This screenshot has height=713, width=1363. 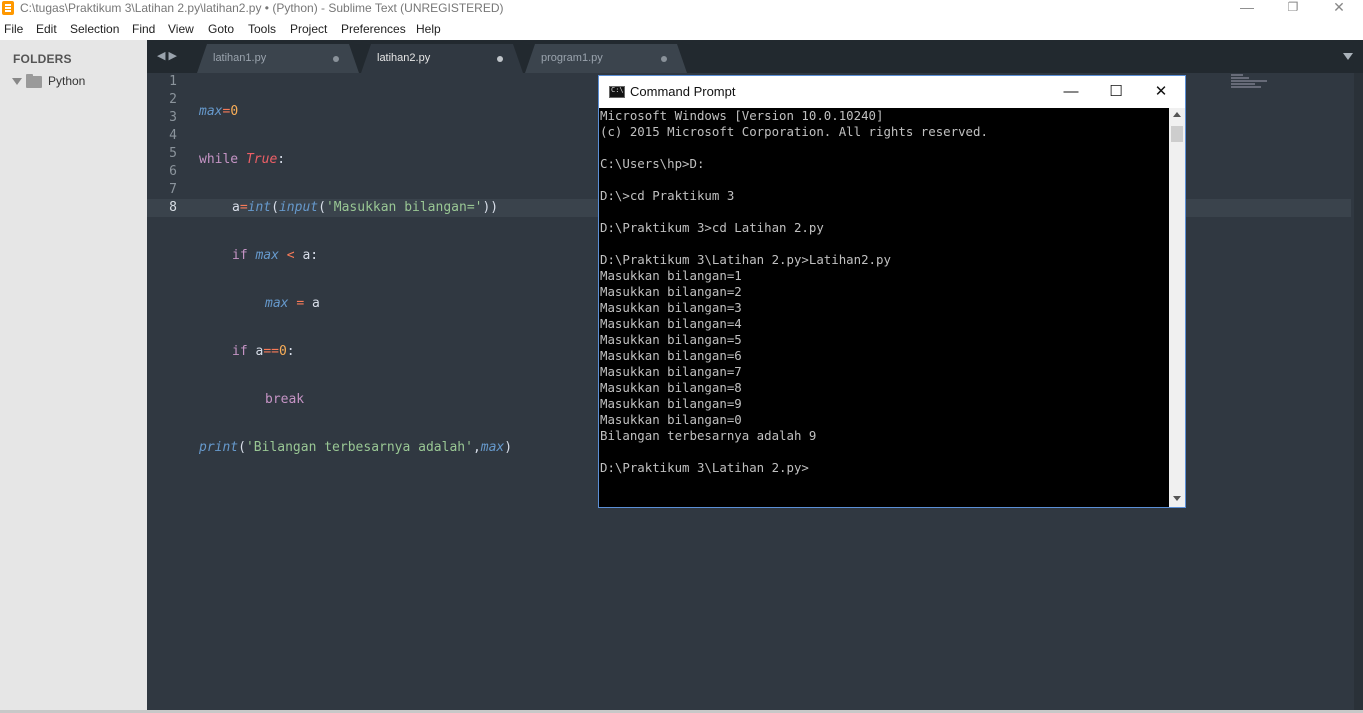 What do you see at coordinates (1293, 9) in the screenshot?
I see `restore-button: ❐` at bounding box center [1293, 9].